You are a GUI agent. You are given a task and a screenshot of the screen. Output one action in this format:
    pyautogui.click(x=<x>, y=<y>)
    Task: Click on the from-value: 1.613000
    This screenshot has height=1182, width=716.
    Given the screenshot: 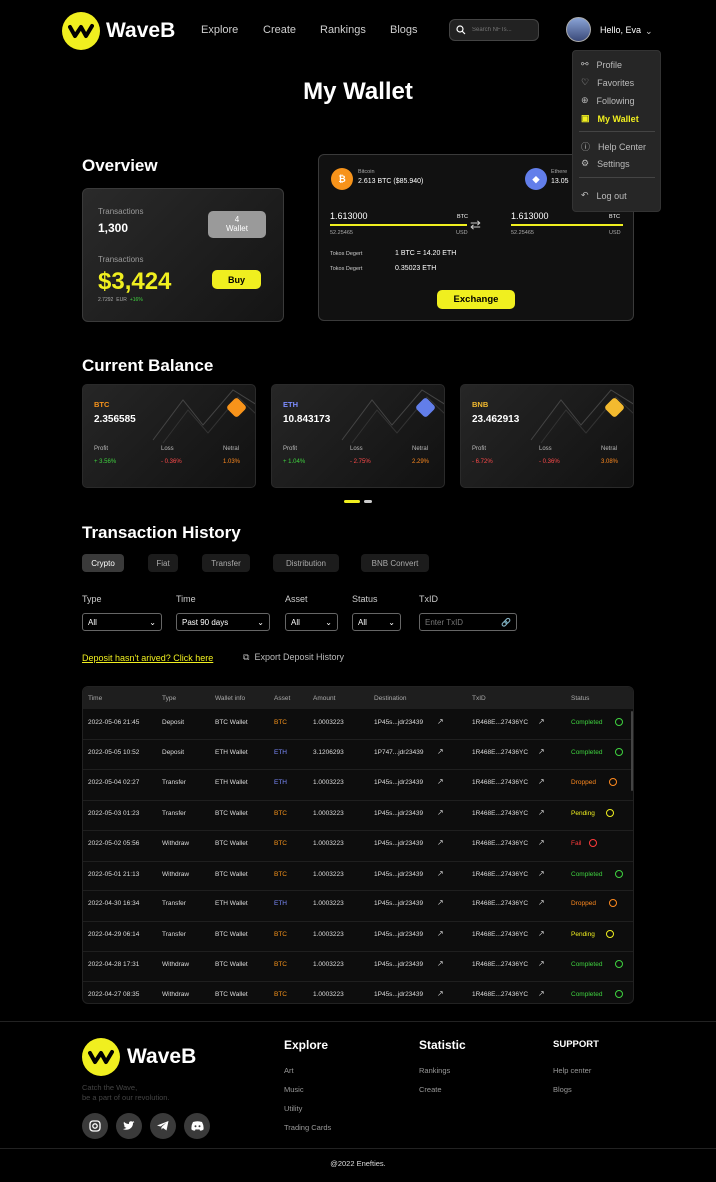 What is the action you would take?
    pyautogui.click(x=349, y=216)
    